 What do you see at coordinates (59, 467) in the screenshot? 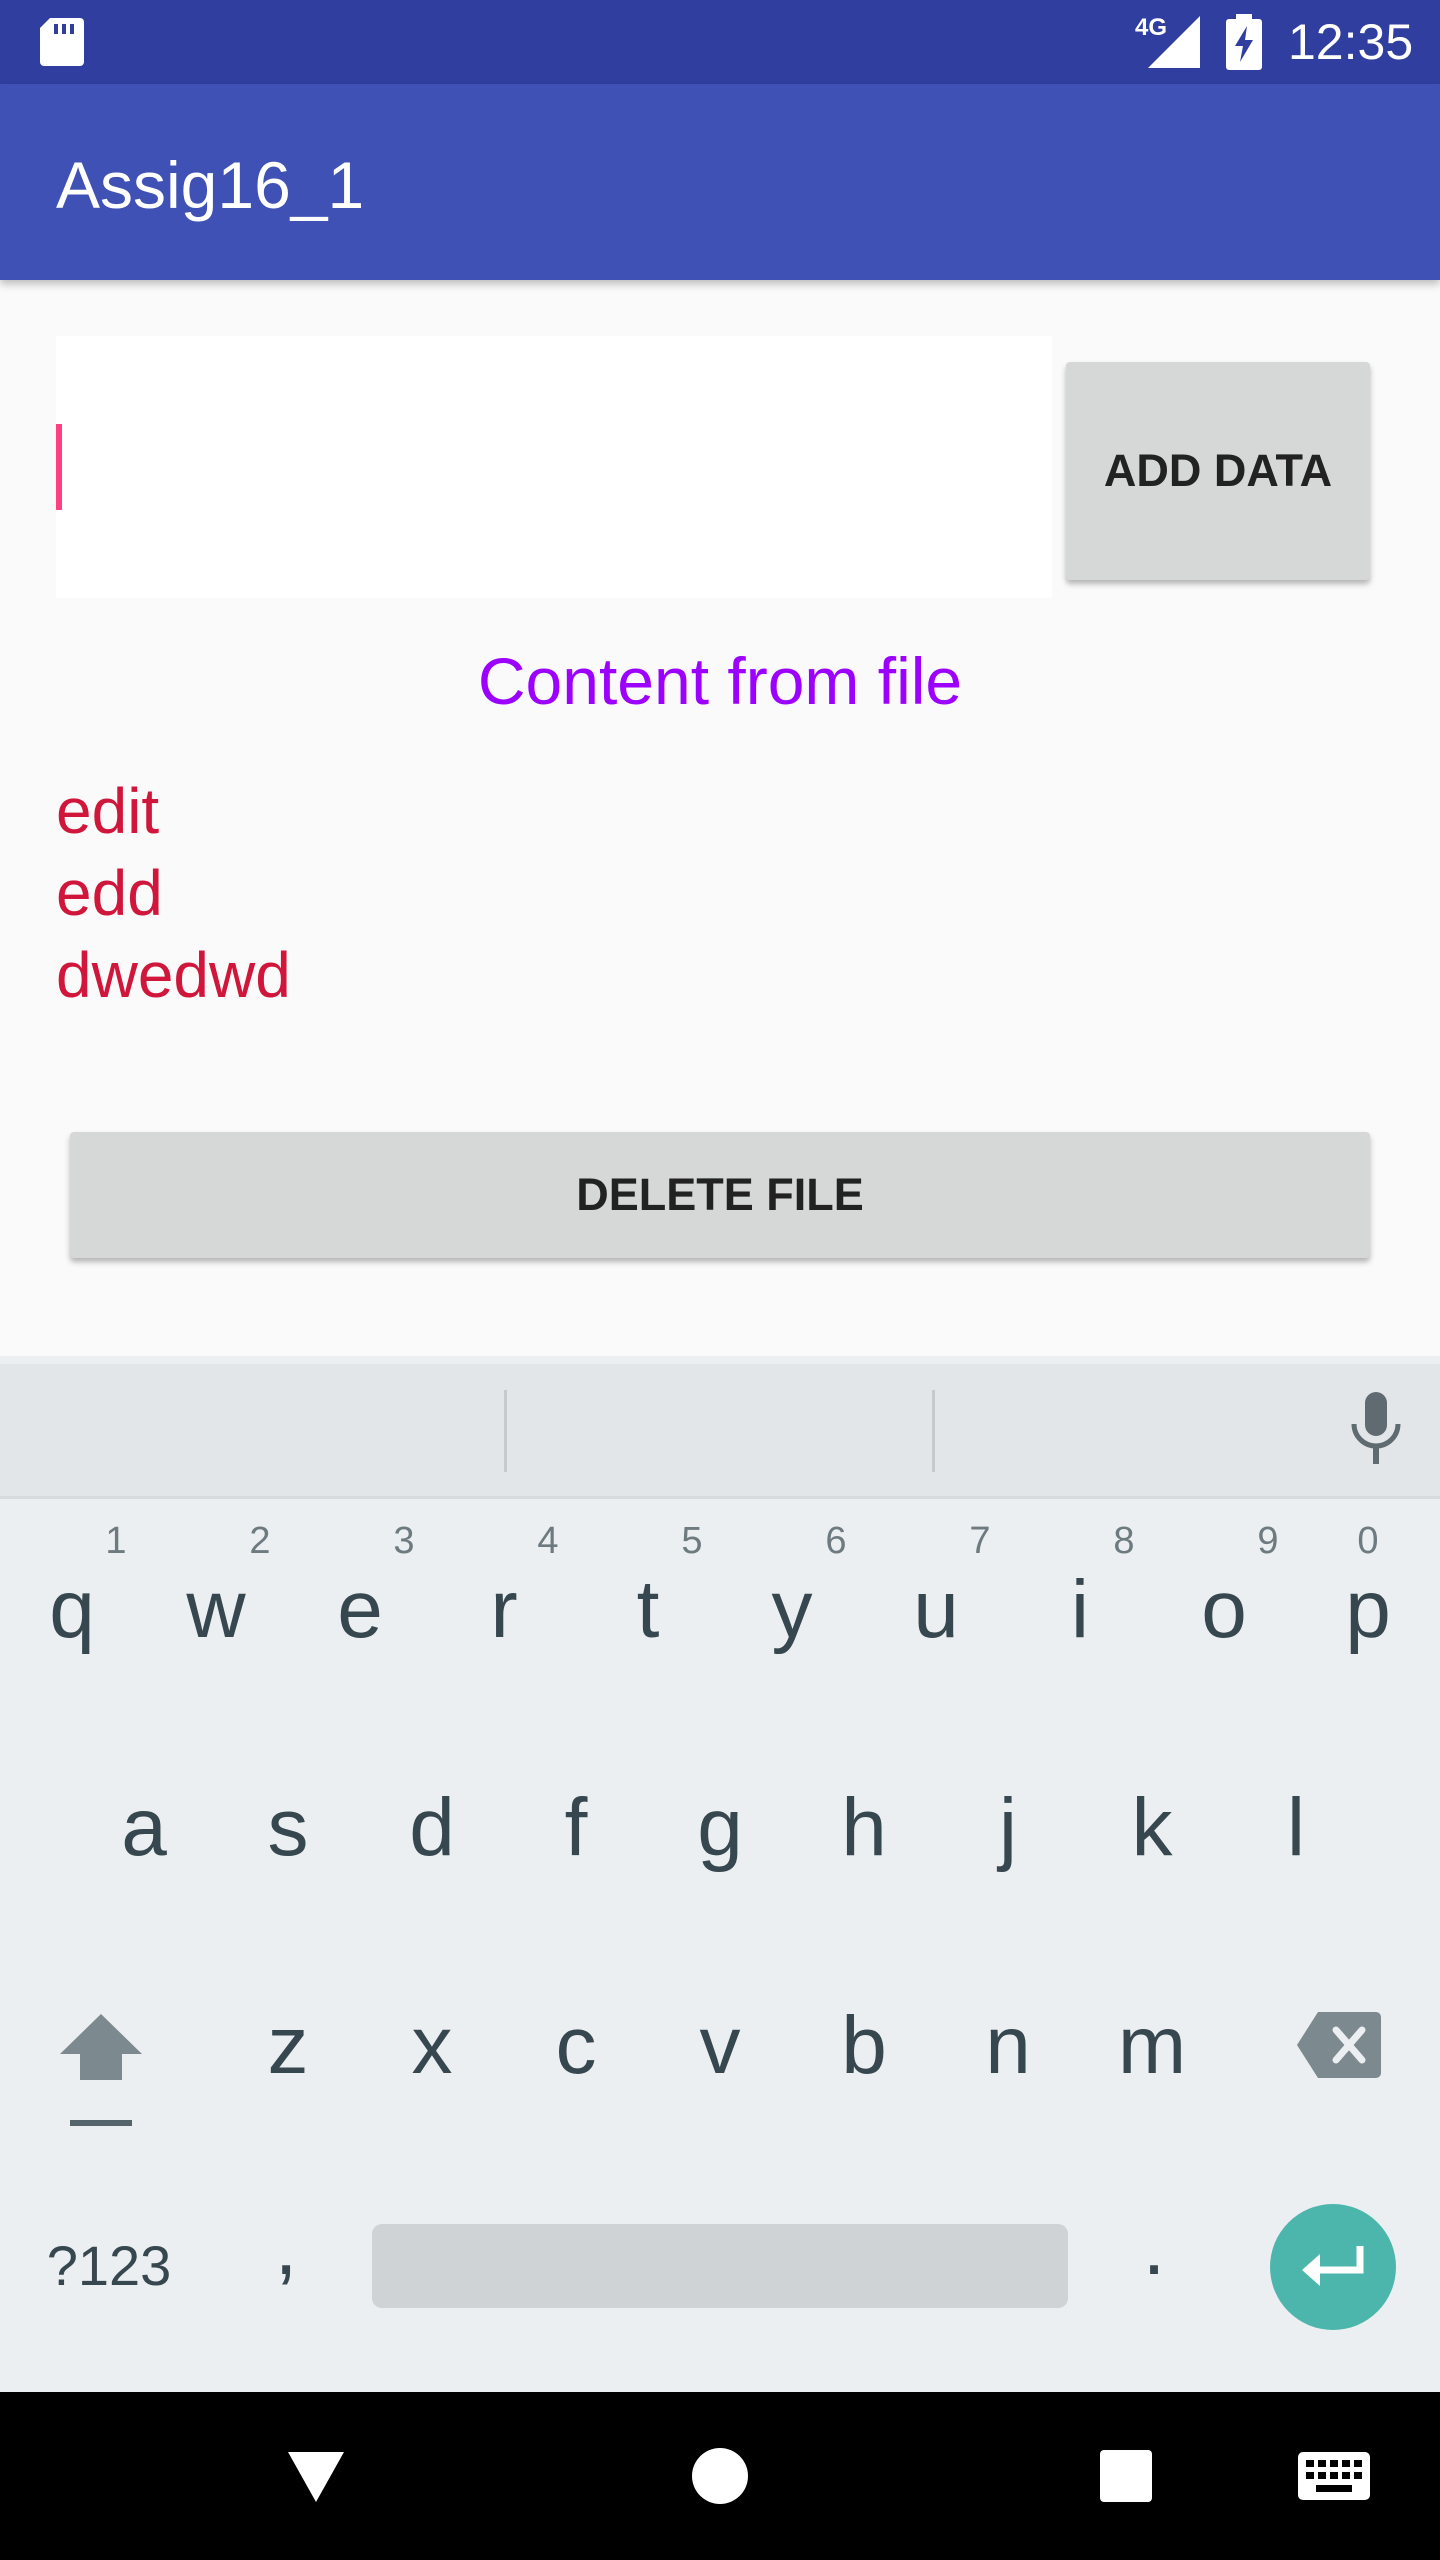
I see `text-cursor` at bounding box center [59, 467].